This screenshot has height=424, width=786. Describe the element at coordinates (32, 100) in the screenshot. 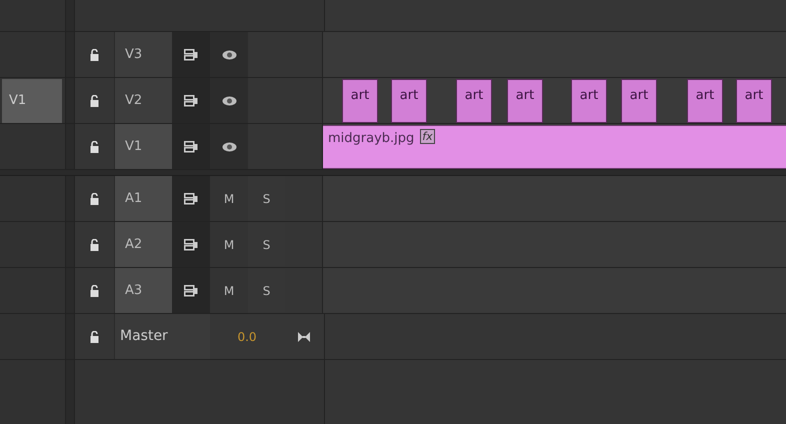

I see `source-patch: V1` at that location.